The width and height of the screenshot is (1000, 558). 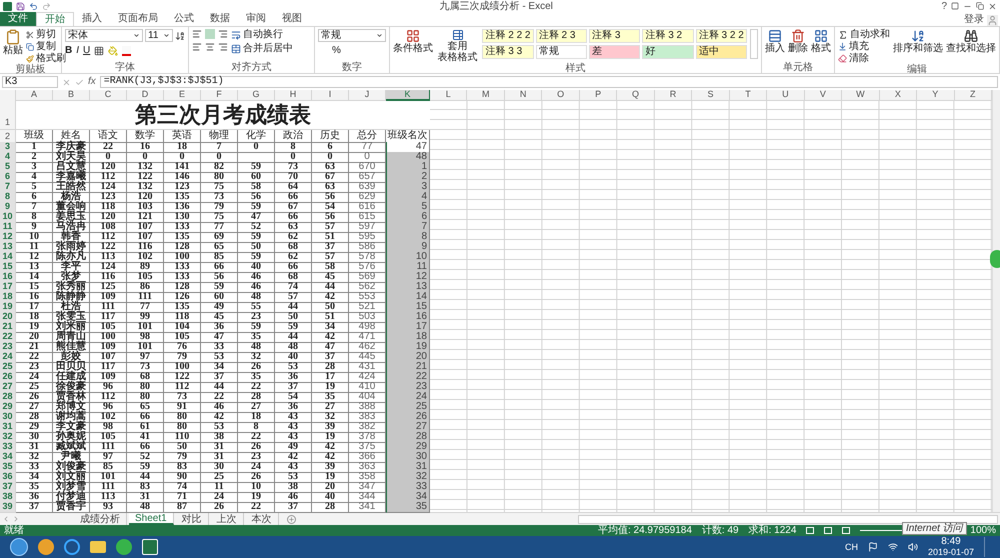 What do you see at coordinates (71, 95) in the screenshot?
I see `column-header: B` at bounding box center [71, 95].